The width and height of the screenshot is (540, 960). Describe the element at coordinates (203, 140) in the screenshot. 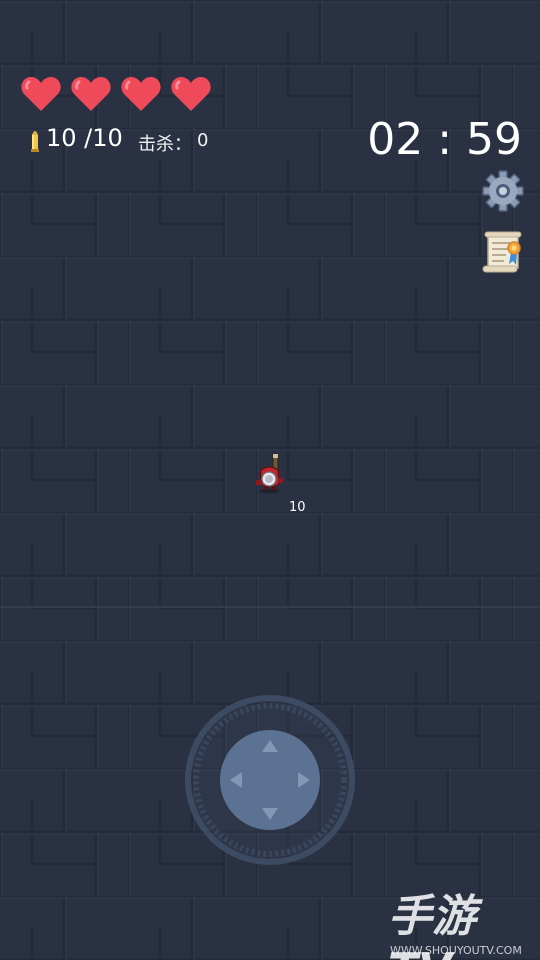

I see `kills-count: 0` at that location.